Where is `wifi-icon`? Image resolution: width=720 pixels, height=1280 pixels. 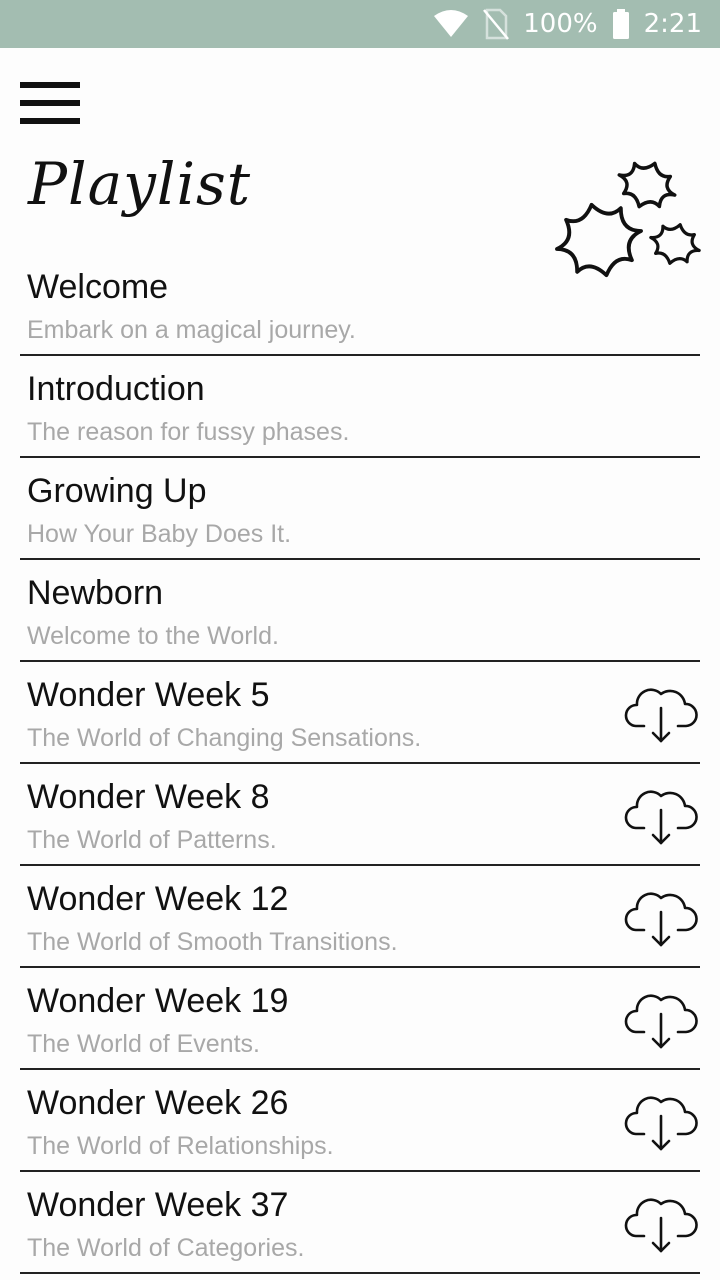
wifi-icon is located at coordinates (451, 23).